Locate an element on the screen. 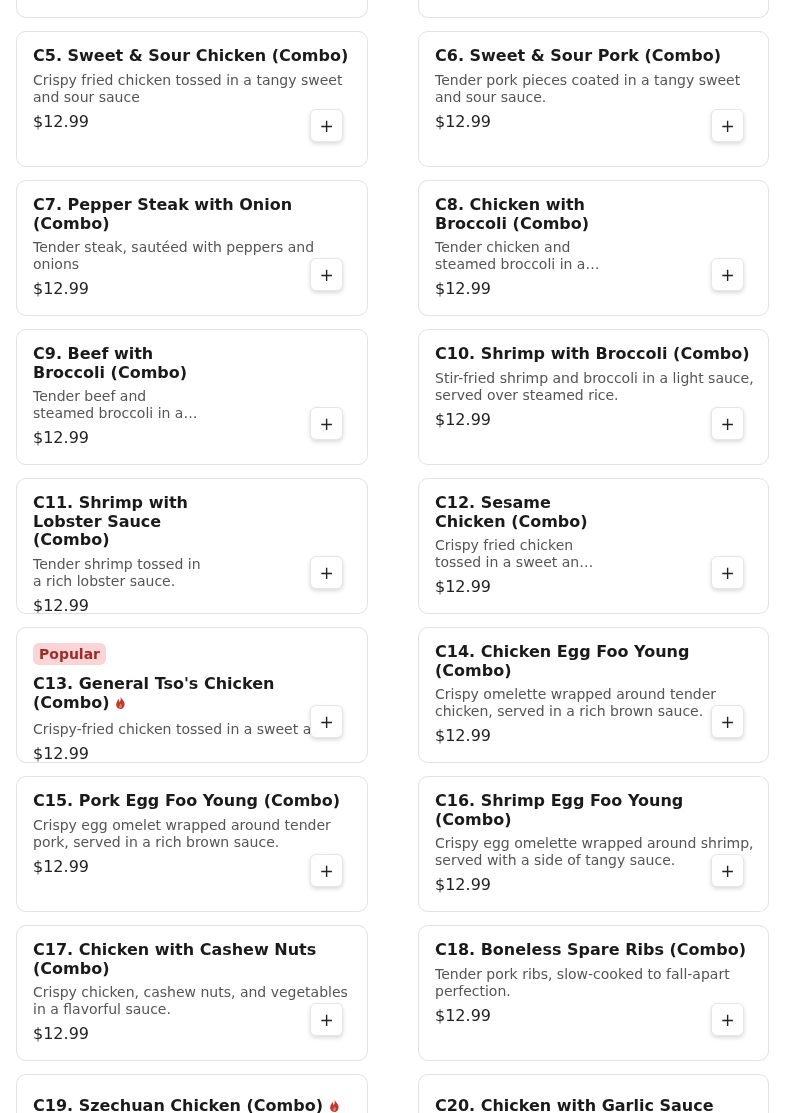  item-description: Crispy egg omelet wrapped around tender pork, served in a rich brown sauce. is located at coordinates (182, 833).